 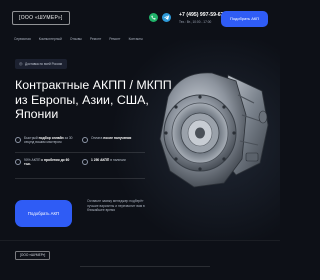 What do you see at coordinates (195, 22) in the screenshot?
I see `working-hours: Тех.: Вт., 10:00 - 17:00` at bounding box center [195, 22].